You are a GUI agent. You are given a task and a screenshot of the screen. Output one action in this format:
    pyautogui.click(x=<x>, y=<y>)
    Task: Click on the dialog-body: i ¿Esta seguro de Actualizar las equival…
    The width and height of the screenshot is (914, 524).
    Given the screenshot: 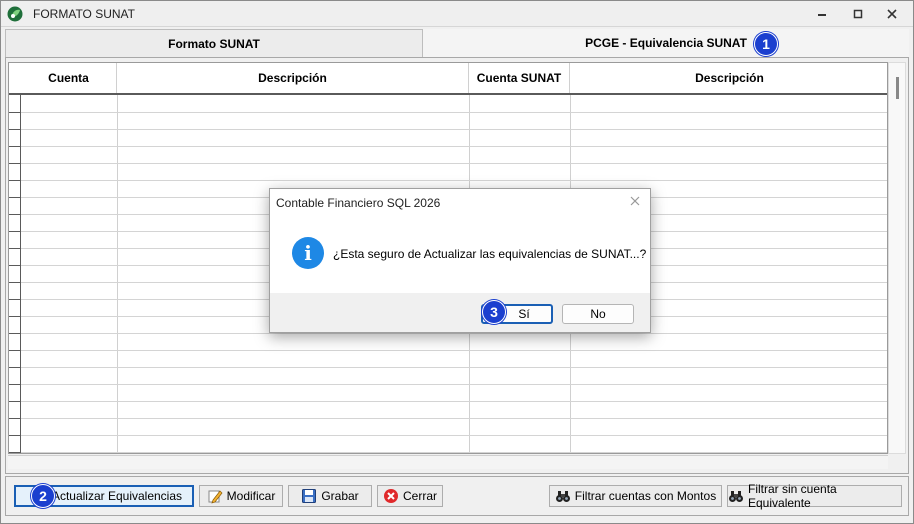 What is the action you would take?
    pyautogui.click(x=460, y=254)
    